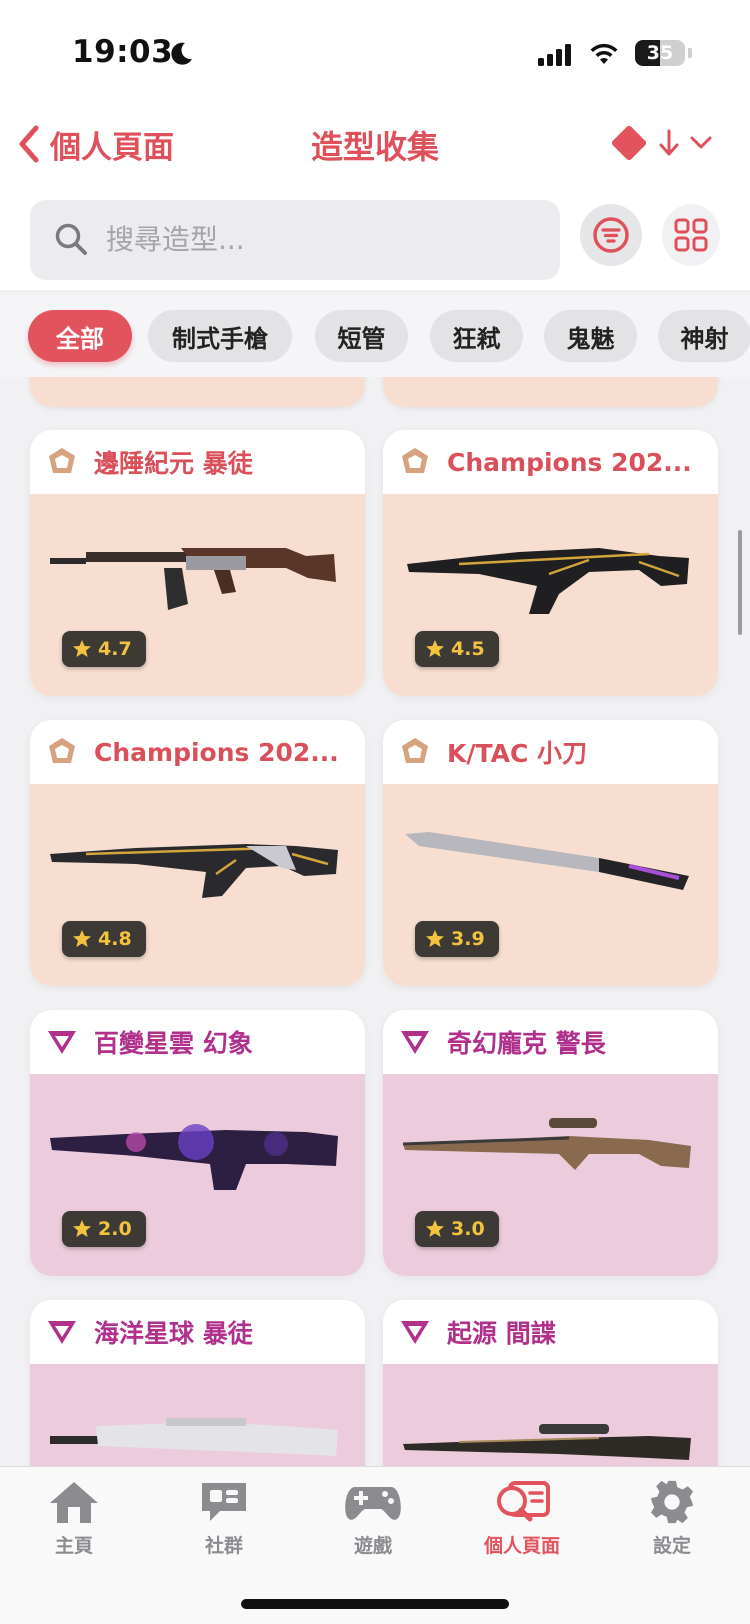  I want to click on chip-sidearm: 制式手槍, so click(220, 336).